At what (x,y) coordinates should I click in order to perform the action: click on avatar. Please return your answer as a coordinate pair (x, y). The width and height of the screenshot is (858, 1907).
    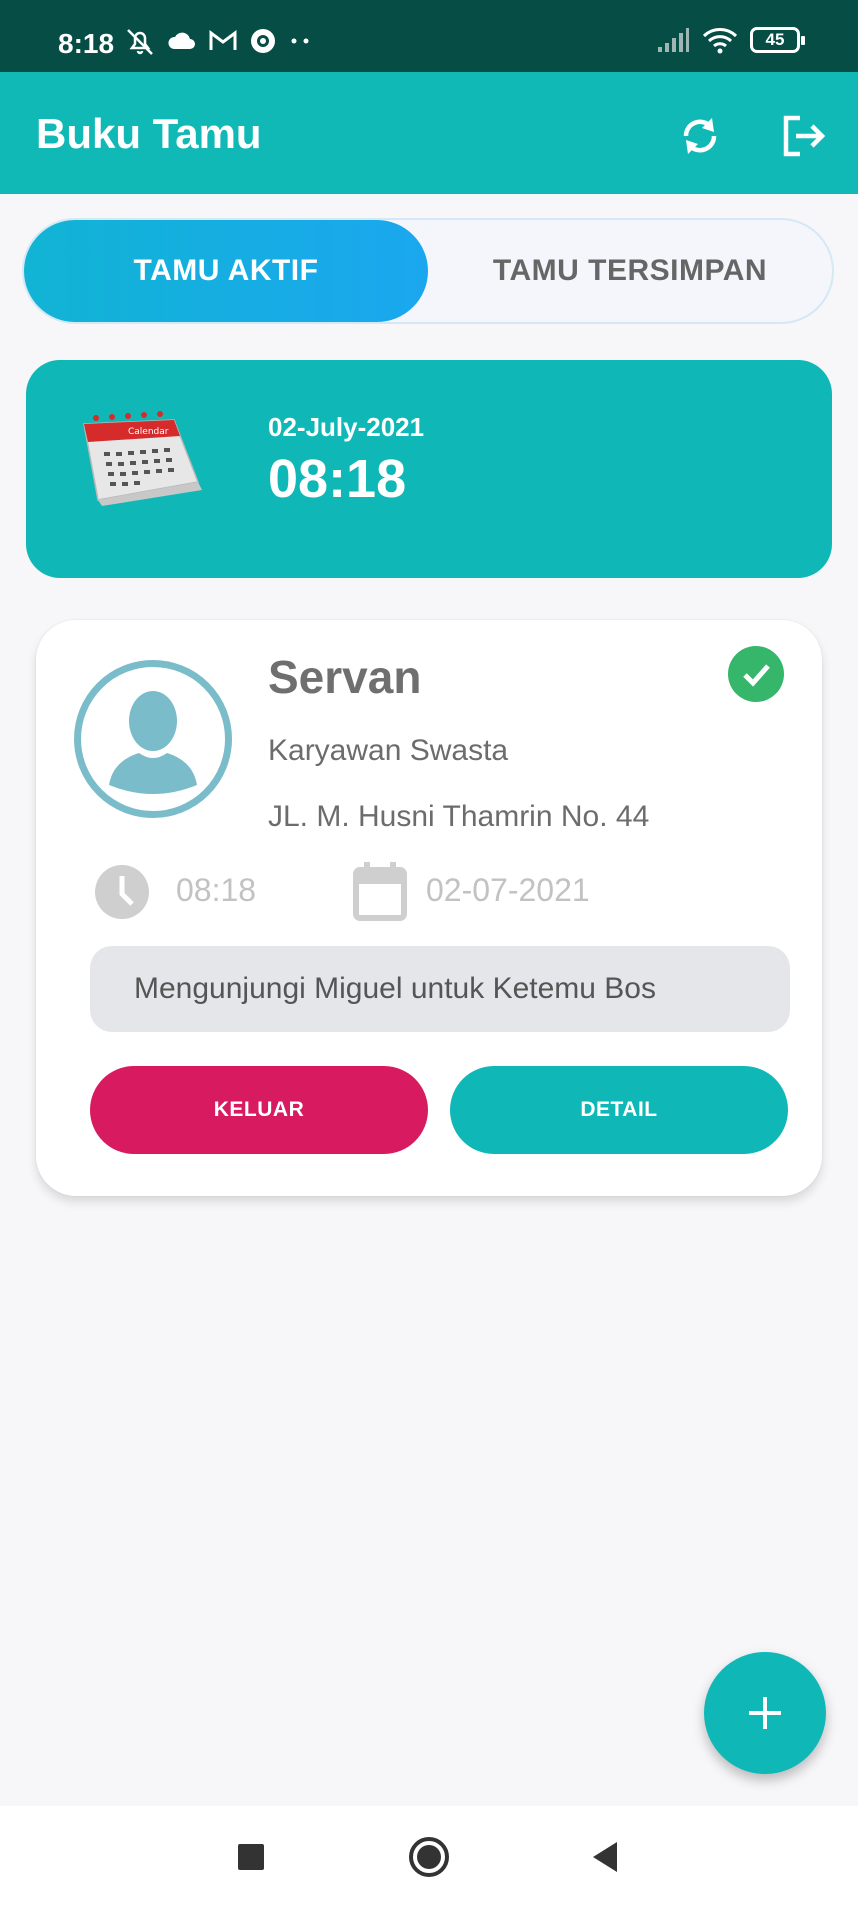
    Looking at the image, I should click on (153, 739).